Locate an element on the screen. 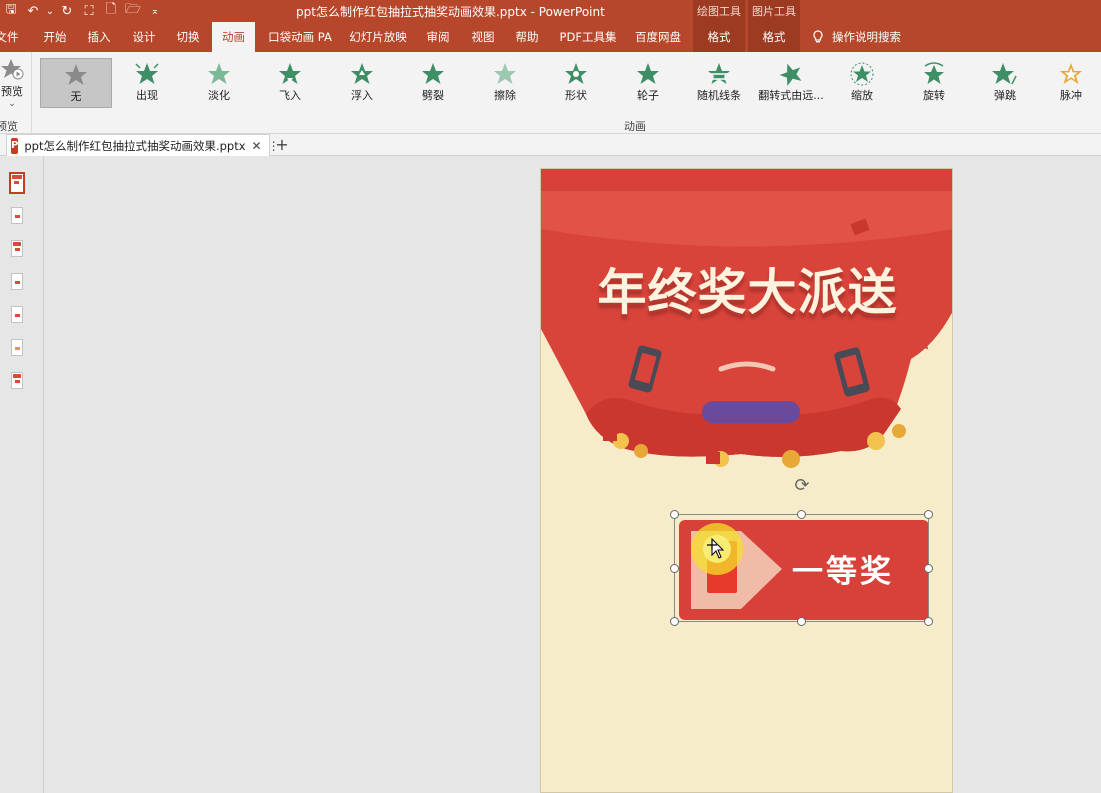 This screenshot has height=793, width=1101. animation-float-in-label: 浮入 is located at coordinates (362, 95).